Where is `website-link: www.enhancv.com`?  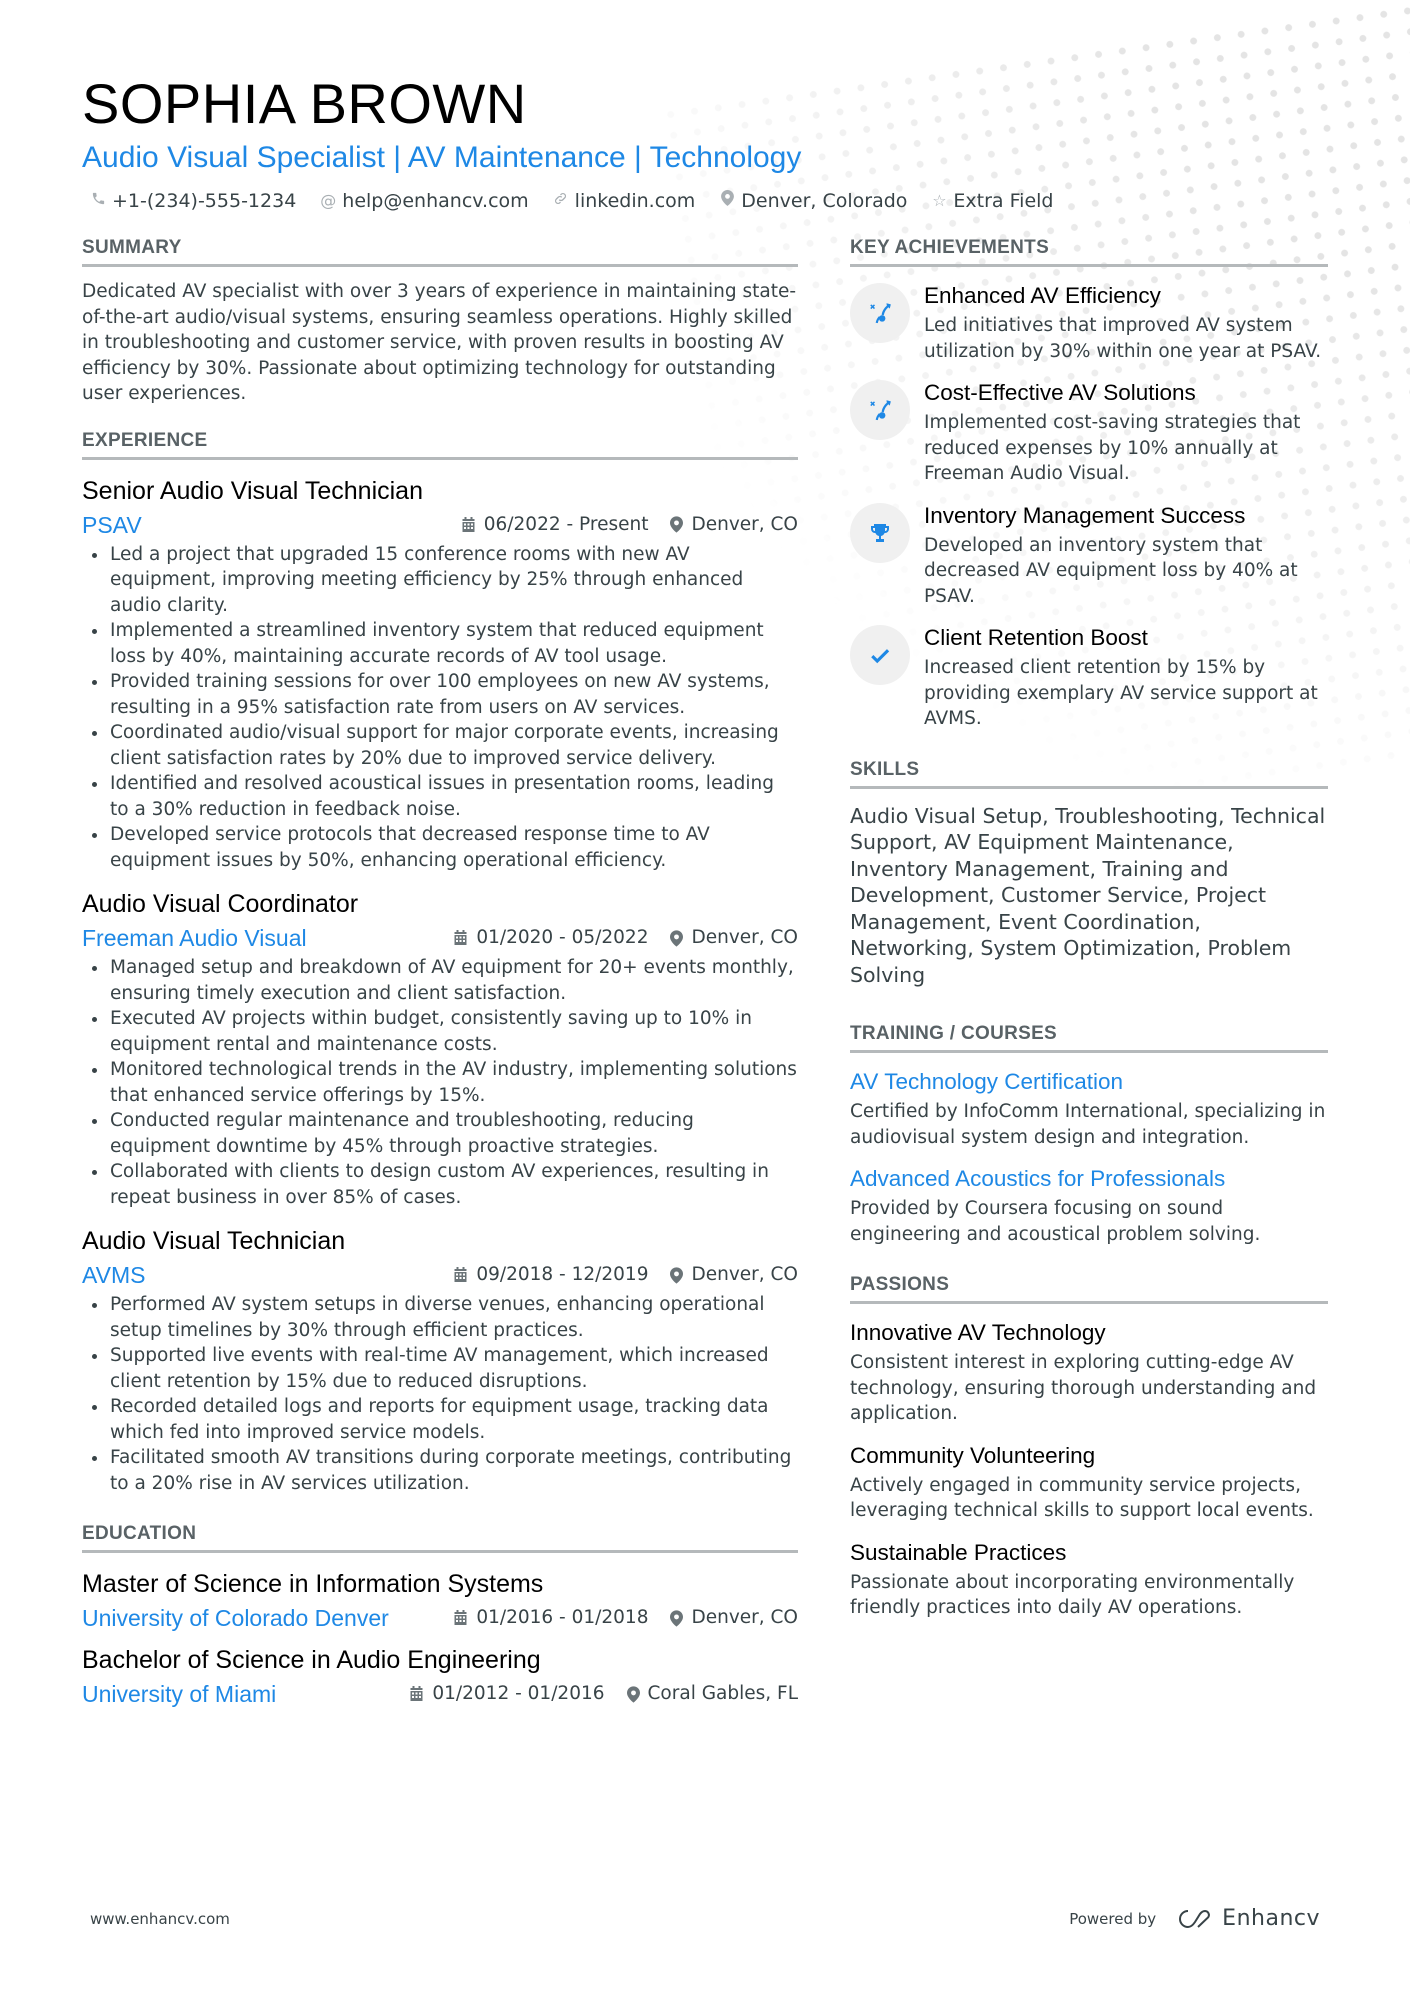 website-link: www.enhancv.com is located at coordinates (160, 1919).